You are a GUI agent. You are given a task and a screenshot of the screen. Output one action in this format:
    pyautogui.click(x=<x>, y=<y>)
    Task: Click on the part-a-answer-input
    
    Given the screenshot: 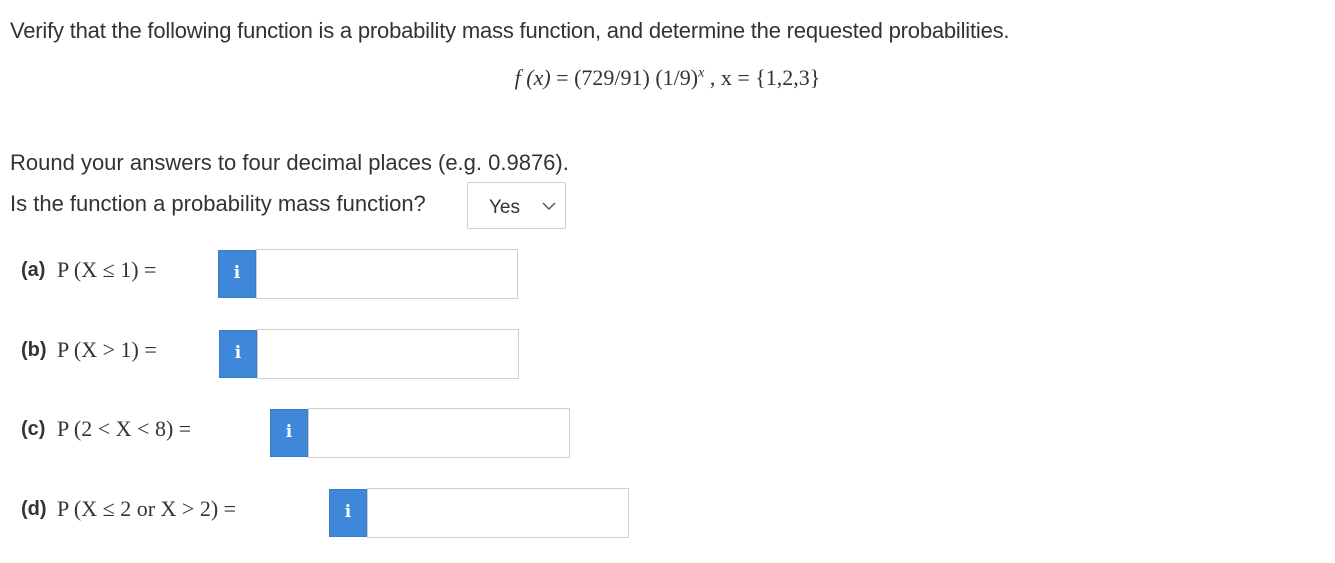 What is the action you would take?
    pyautogui.click(x=387, y=274)
    